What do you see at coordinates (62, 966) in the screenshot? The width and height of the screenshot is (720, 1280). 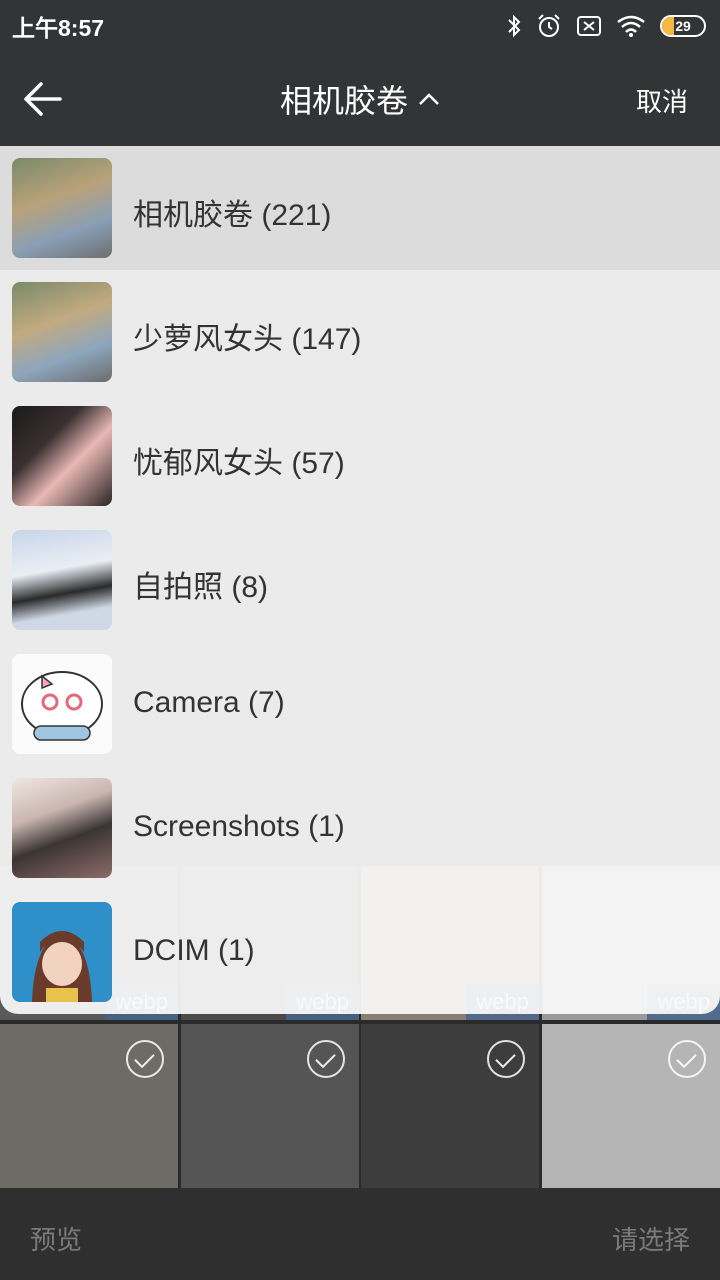 I see `cartoon-girl-image` at bounding box center [62, 966].